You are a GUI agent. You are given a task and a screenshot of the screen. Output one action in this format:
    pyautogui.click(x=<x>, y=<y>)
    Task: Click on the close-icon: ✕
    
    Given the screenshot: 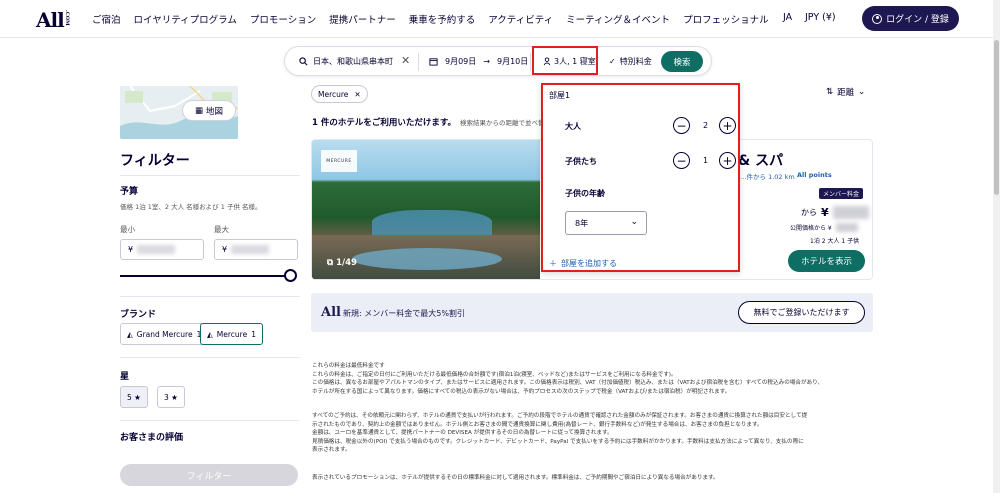 What is the action you would take?
    pyautogui.click(x=357, y=94)
    